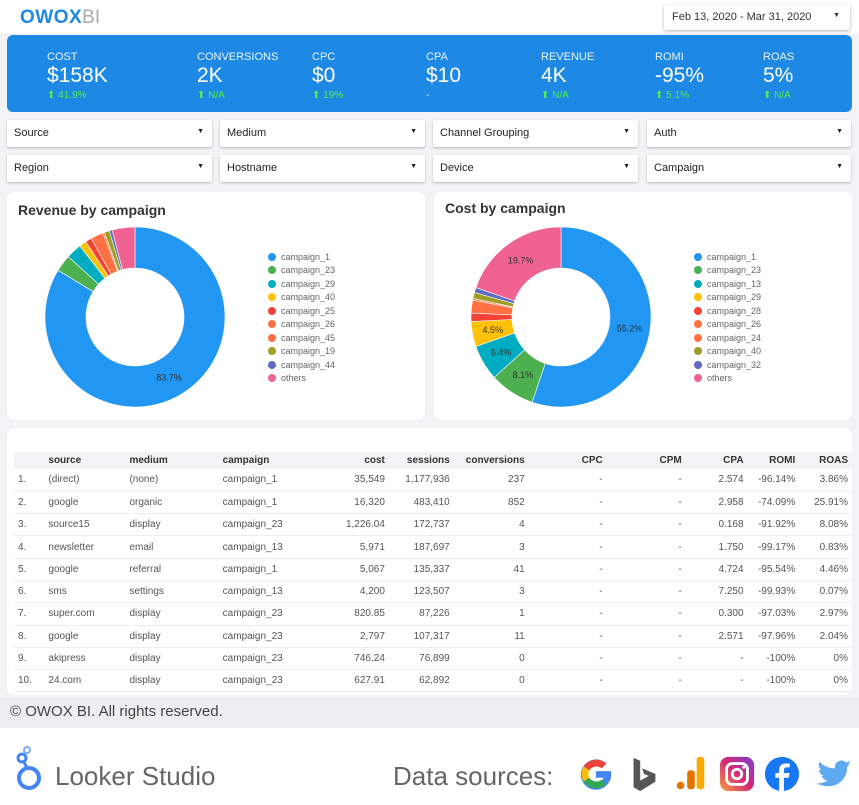 The width and height of the screenshot is (859, 805). Describe the element at coordinates (116, 711) in the screenshot. I see `copyright-text: © OWOX BI. All rights reserved.` at that location.